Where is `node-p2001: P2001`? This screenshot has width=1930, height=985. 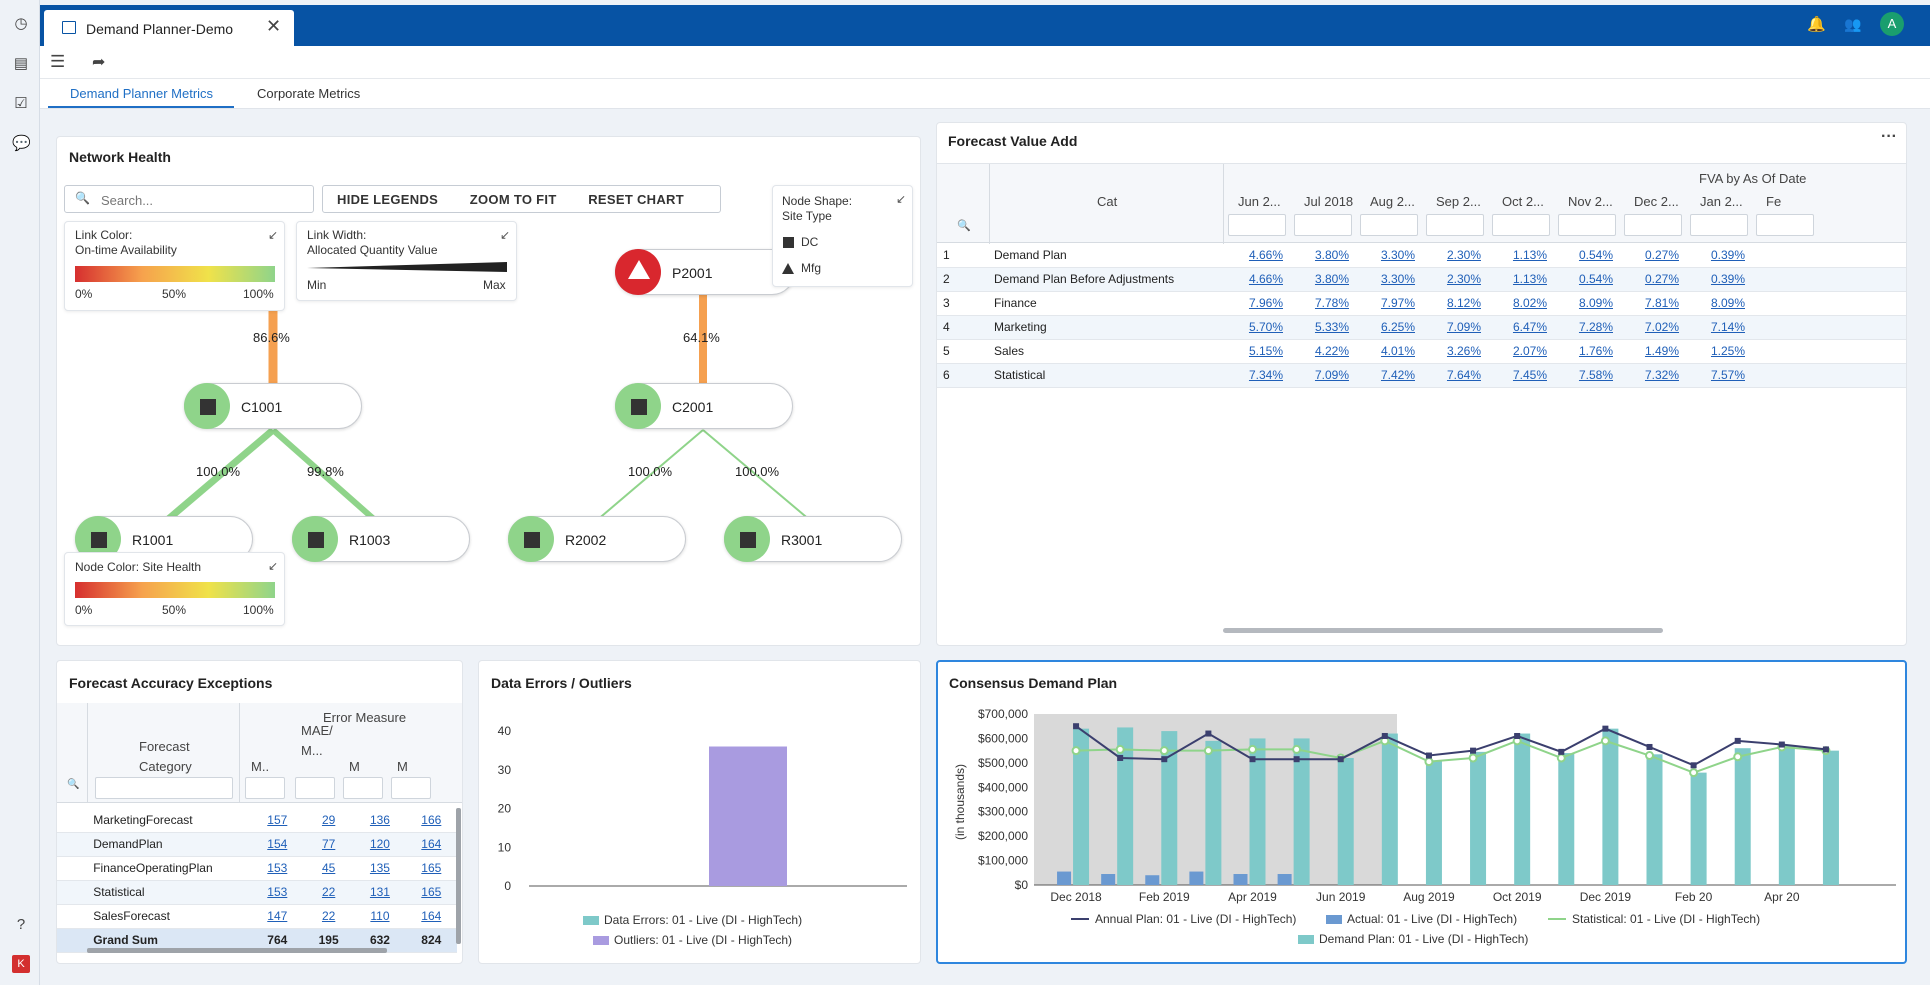
node-p2001: P2001 is located at coordinates (705, 272).